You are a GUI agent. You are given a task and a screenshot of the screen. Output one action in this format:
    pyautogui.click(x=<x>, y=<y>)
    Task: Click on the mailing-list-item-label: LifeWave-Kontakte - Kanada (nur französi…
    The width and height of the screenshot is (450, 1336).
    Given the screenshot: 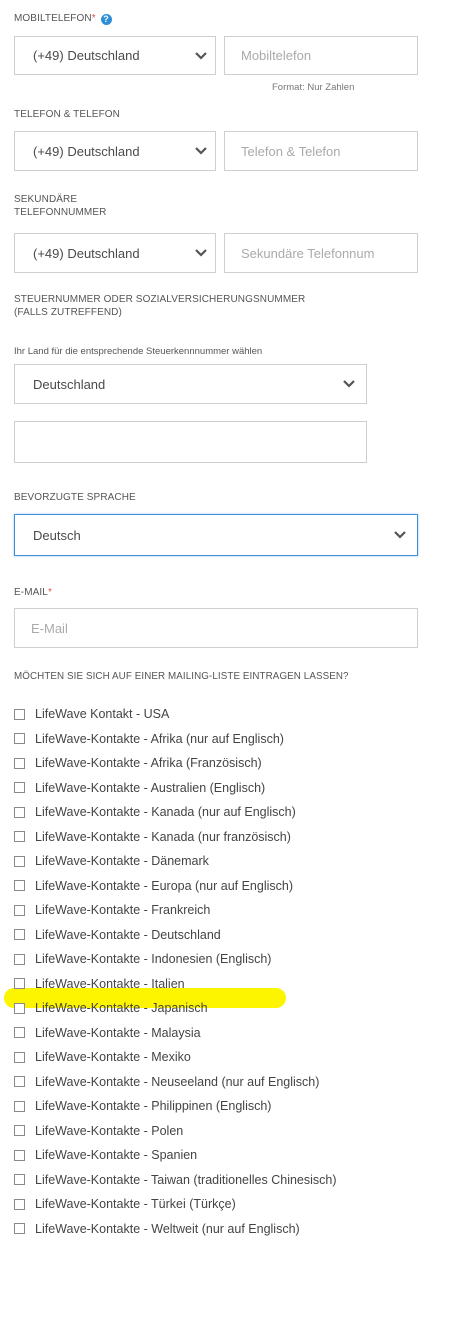 What is the action you would take?
    pyautogui.click(x=163, y=836)
    